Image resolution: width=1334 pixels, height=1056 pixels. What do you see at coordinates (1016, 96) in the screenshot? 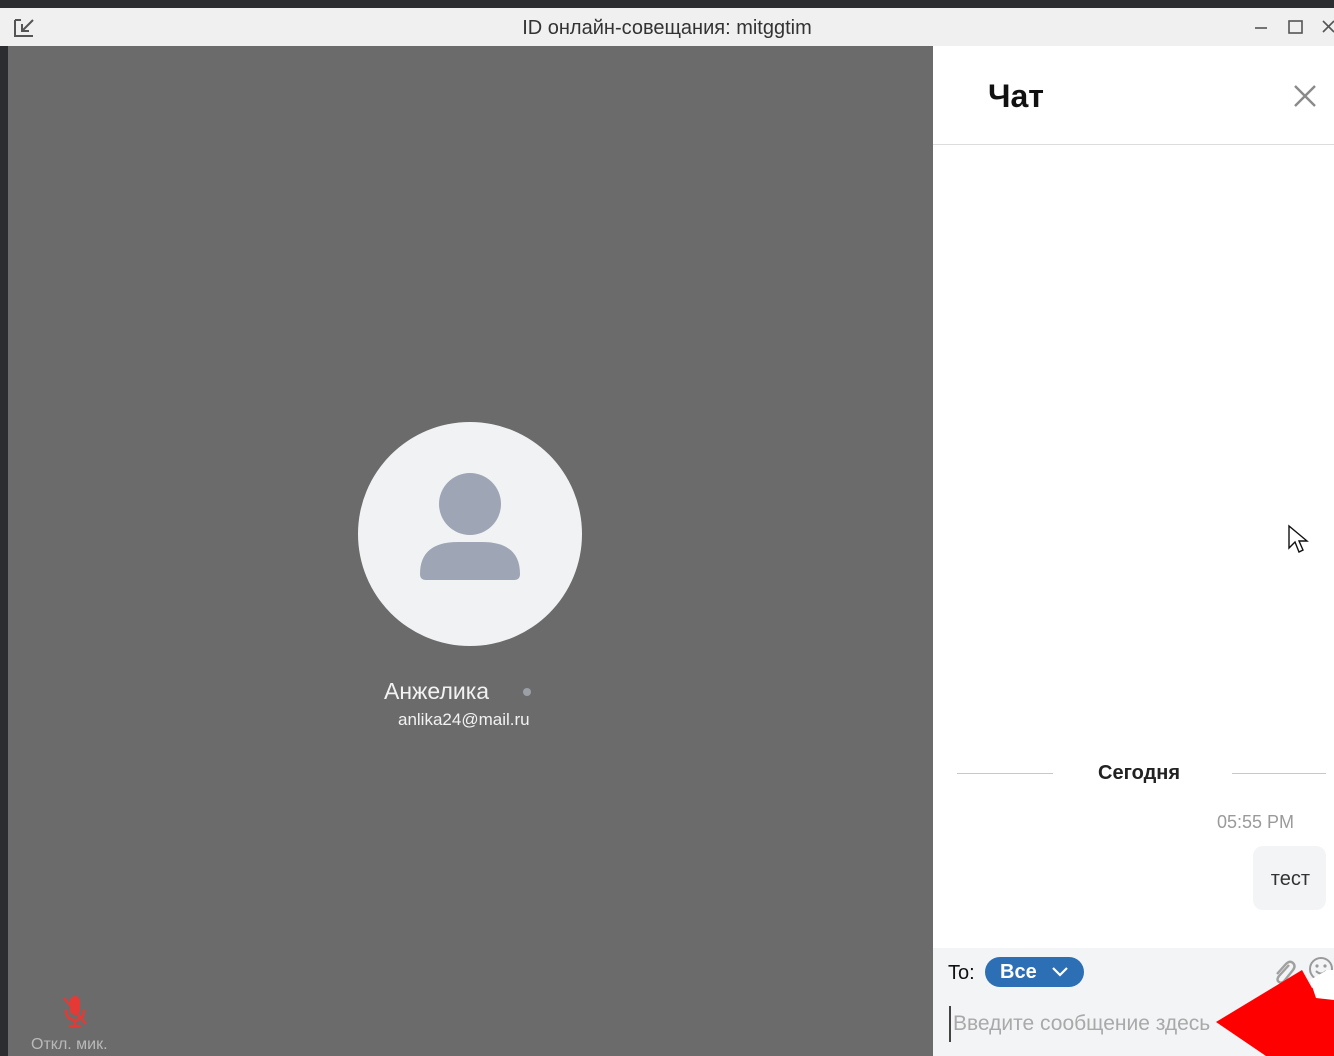
I see `chat-title: Чат` at bounding box center [1016, 96].